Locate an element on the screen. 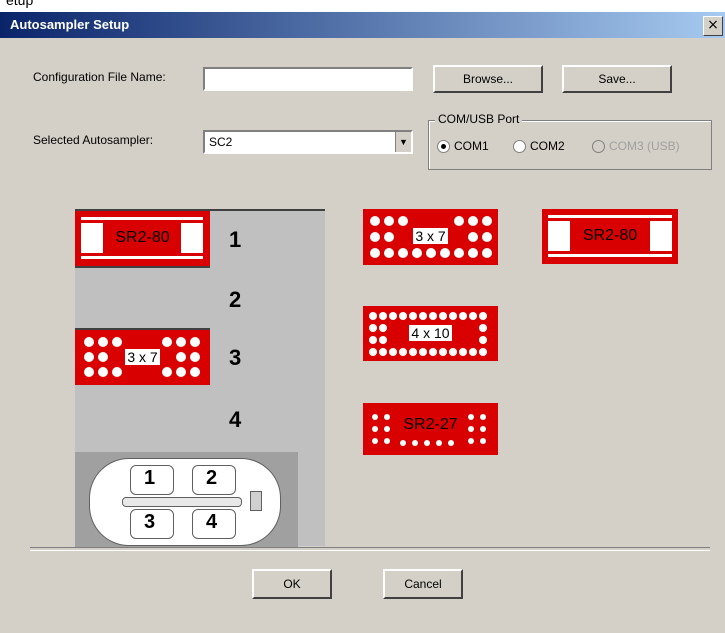 The image size is (725, 633). tray-connector-icon is located at coordinates (256, 501).